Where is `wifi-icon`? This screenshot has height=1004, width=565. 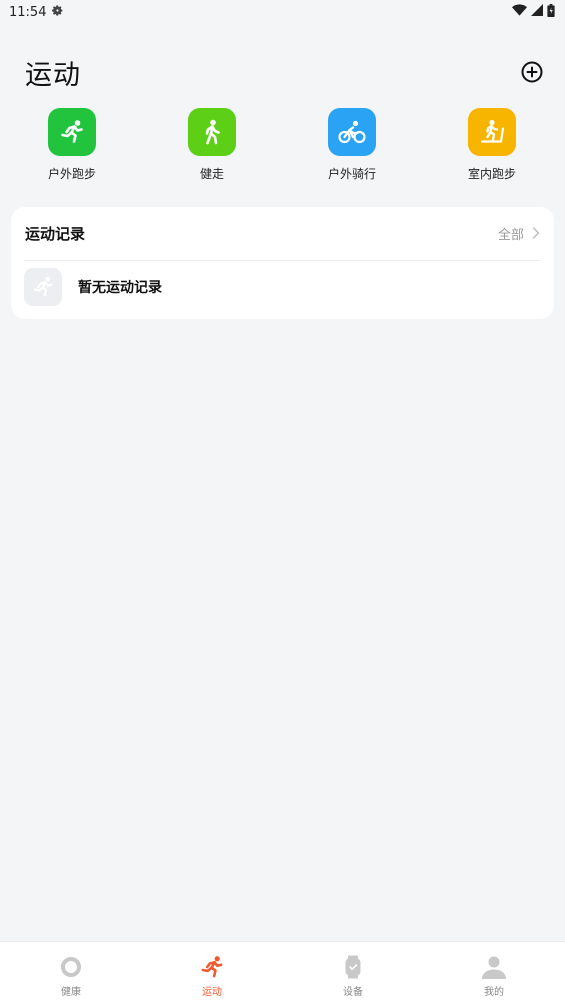
wifi-icon is located at coordinates (519, 12).